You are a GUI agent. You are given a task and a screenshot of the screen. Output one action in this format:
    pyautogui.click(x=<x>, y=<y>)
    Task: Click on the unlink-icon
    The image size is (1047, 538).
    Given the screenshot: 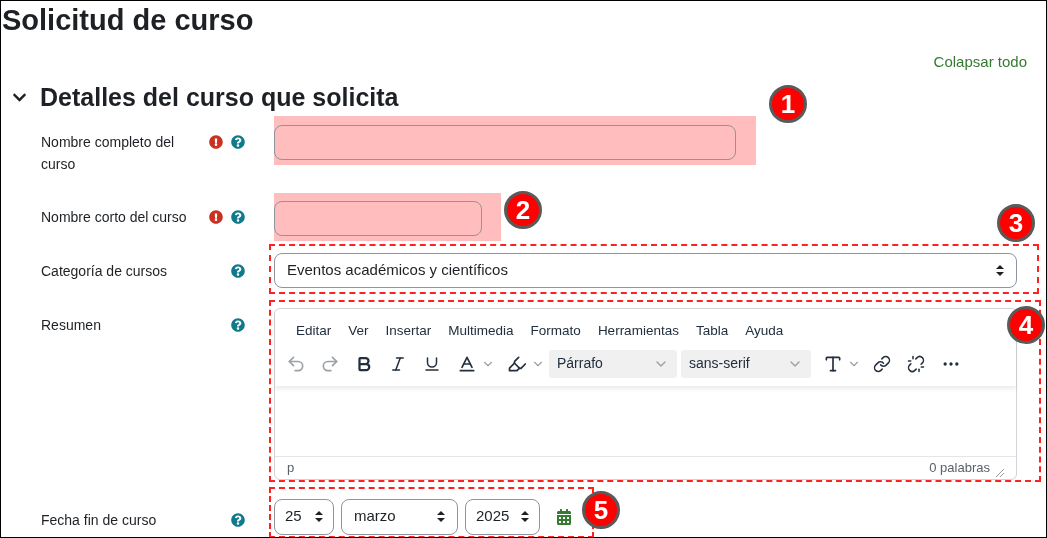 What is the action you would take?
    pyautogui.click(x=916, y=363)
    